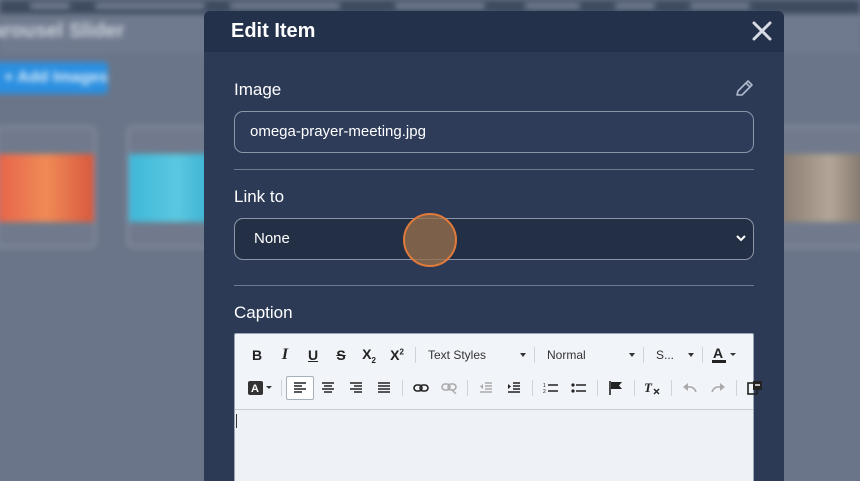  What do you see at coordinates (273, 31) in the screenshot?
I see `dialog-title: Edit Item` at bounding box center [273, 31].